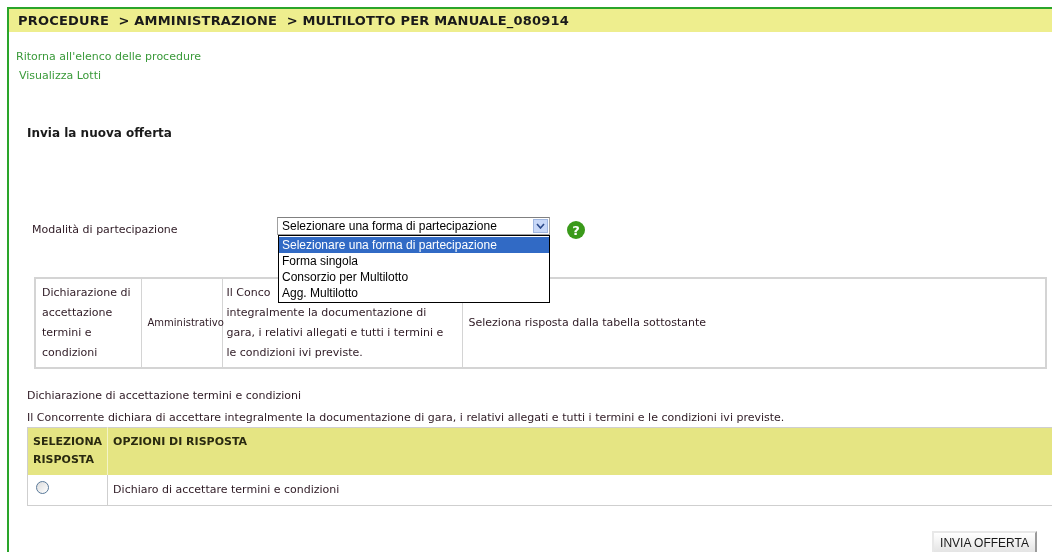 The width and height of the screenshot is (1052, 552). Describe the element at coordinates (42, 487) in the screenshot. I see `radio-button` at that location.